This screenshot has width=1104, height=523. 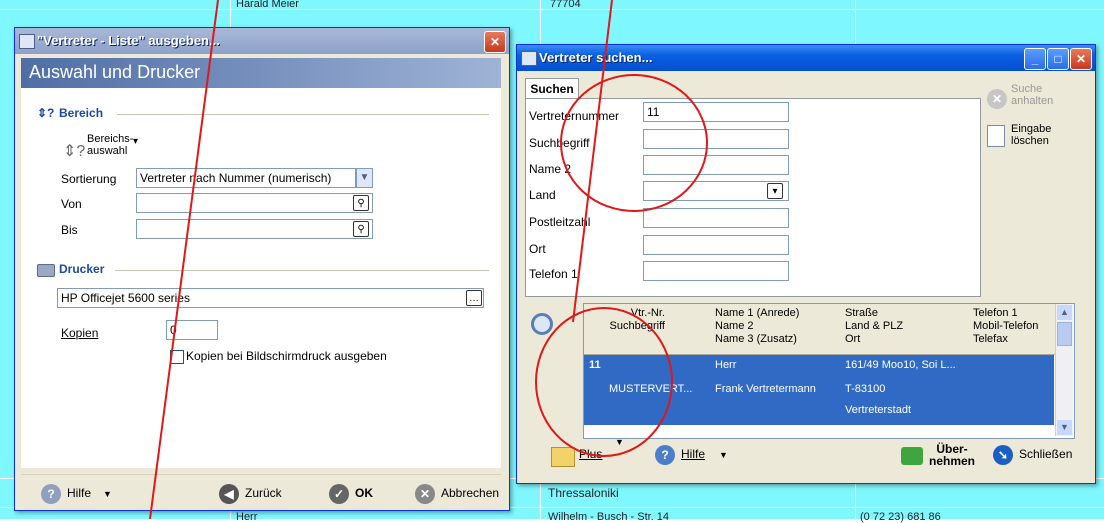 What do you see at coordinates (71, 204) in the screenshot?
I see `from-label: Von` at bounding box center [71, 204].